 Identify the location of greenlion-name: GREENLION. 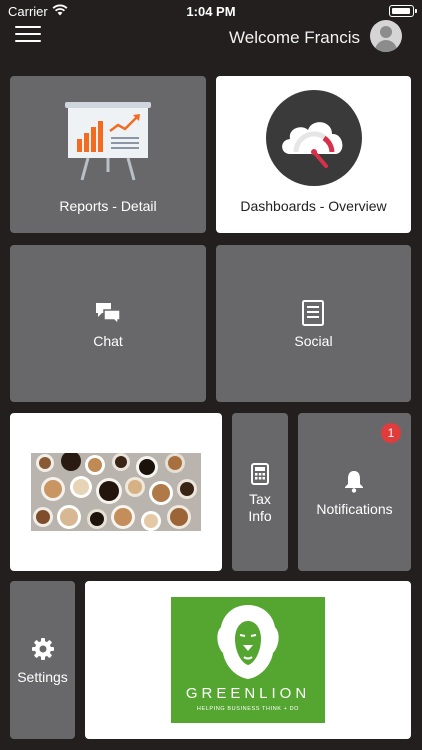
(248, 693).